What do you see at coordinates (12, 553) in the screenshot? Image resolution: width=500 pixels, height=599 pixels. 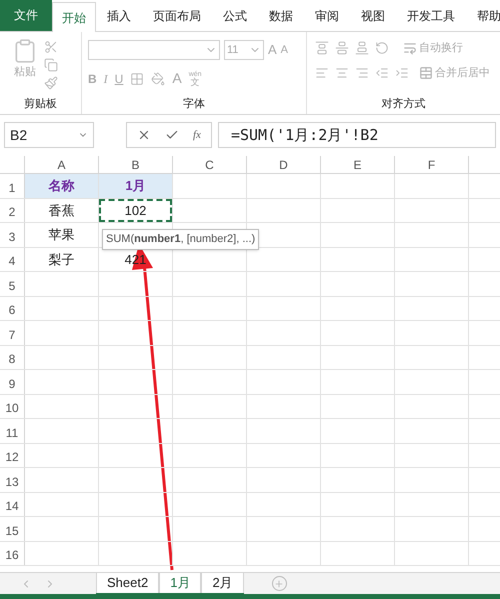 I see `row-header: 16` at bounding box center [12, 553].